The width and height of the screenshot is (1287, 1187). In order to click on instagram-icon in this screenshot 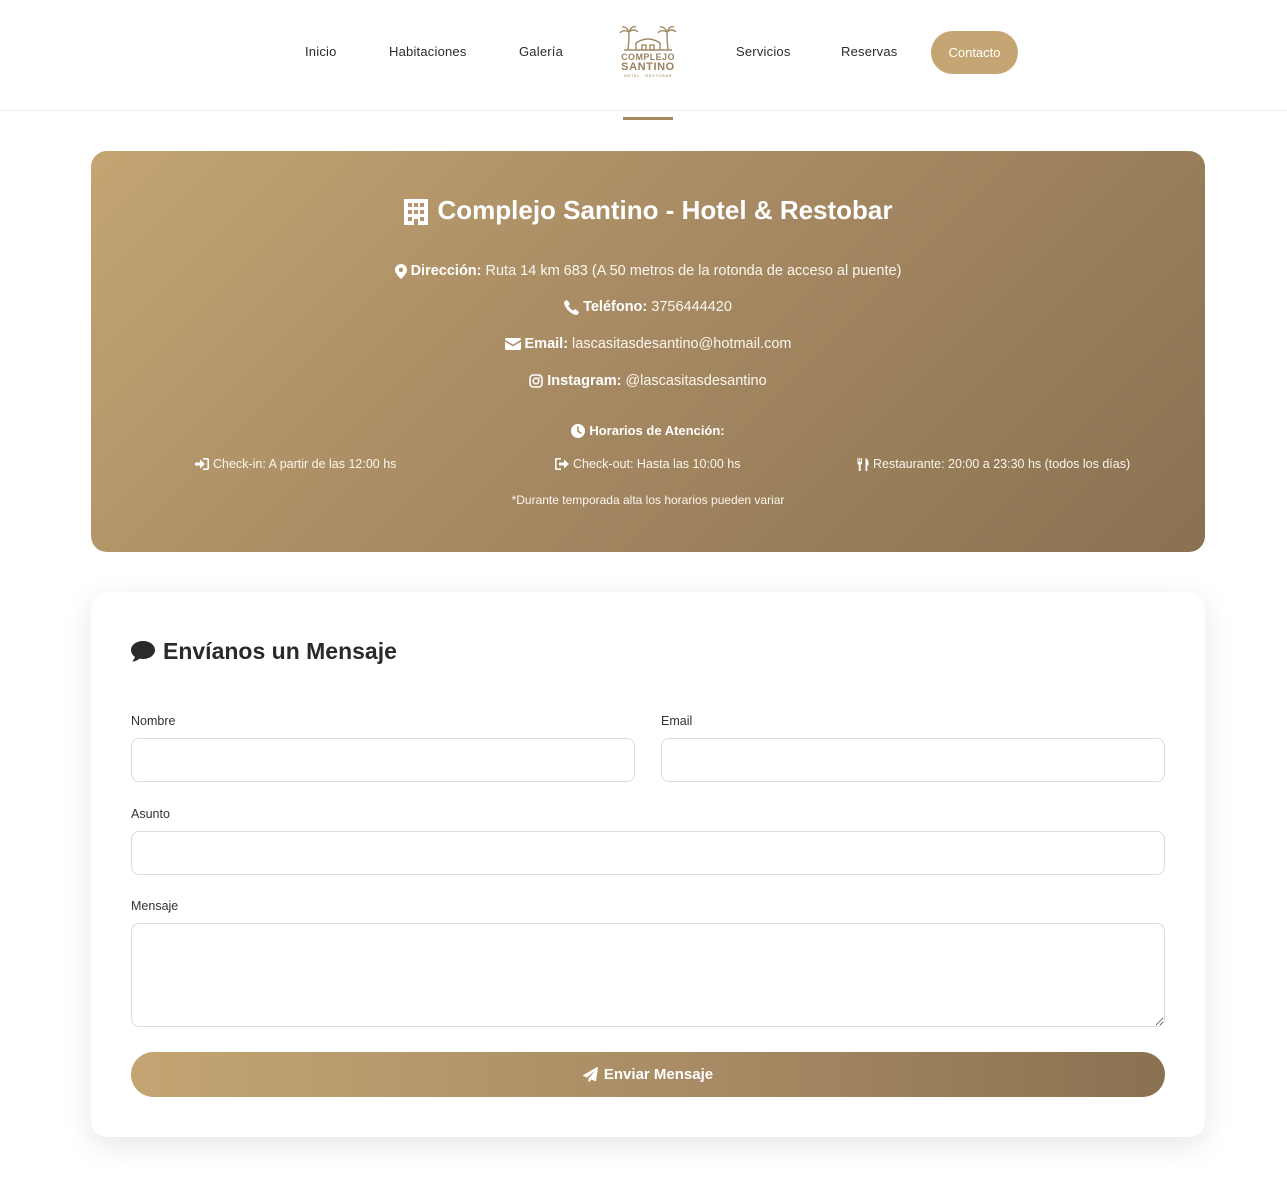, I will do `click(536, 381)`.